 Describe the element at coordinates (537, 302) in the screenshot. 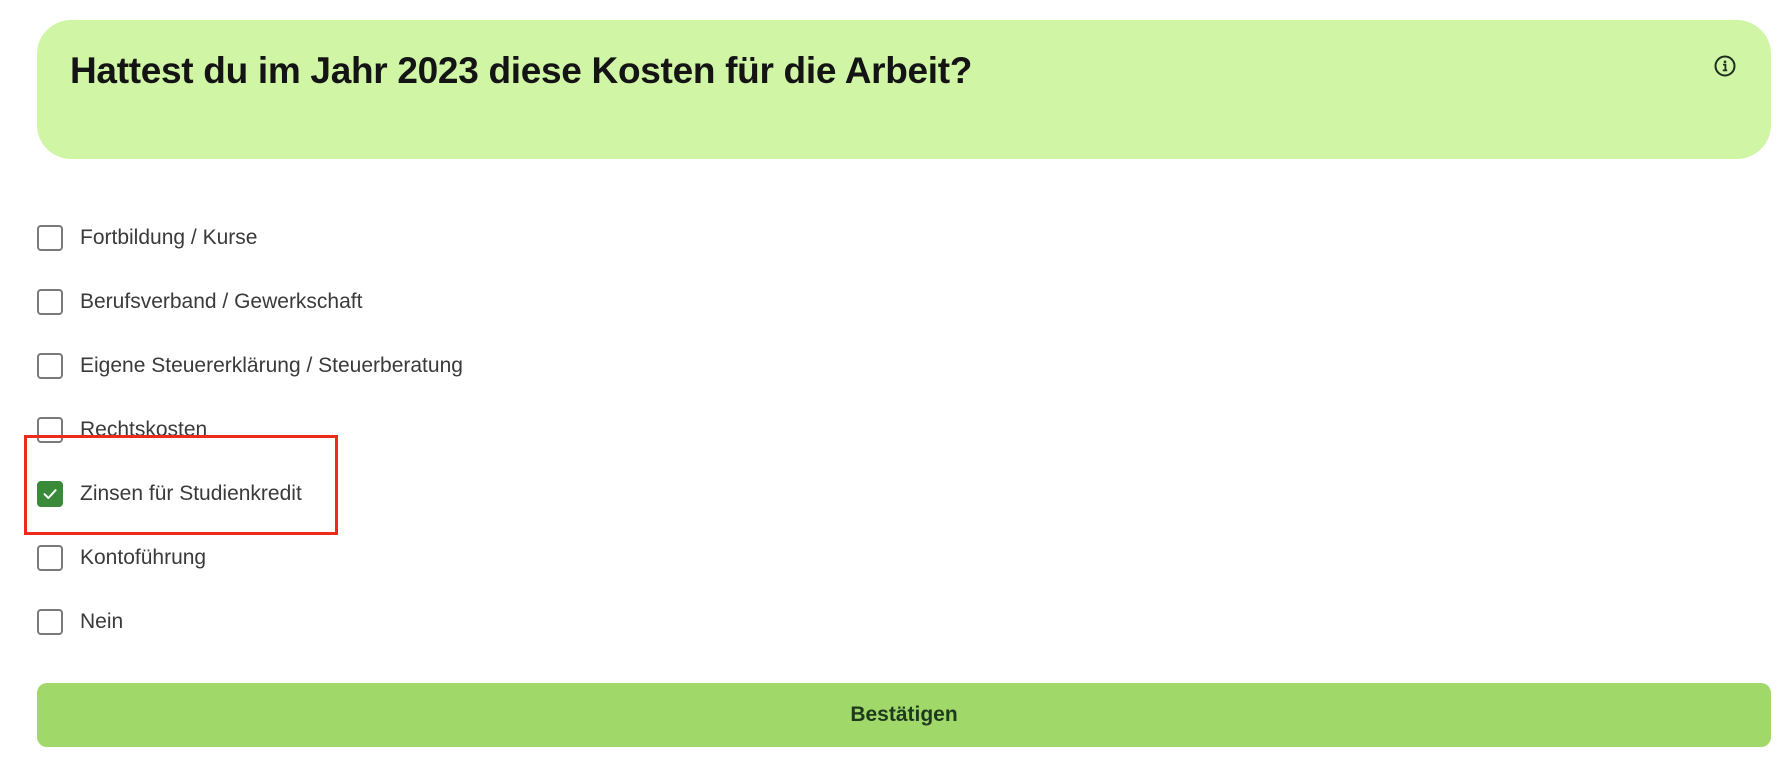

I see `option-berufsverband: Berufsverband / Gewerkschaft` at that location.